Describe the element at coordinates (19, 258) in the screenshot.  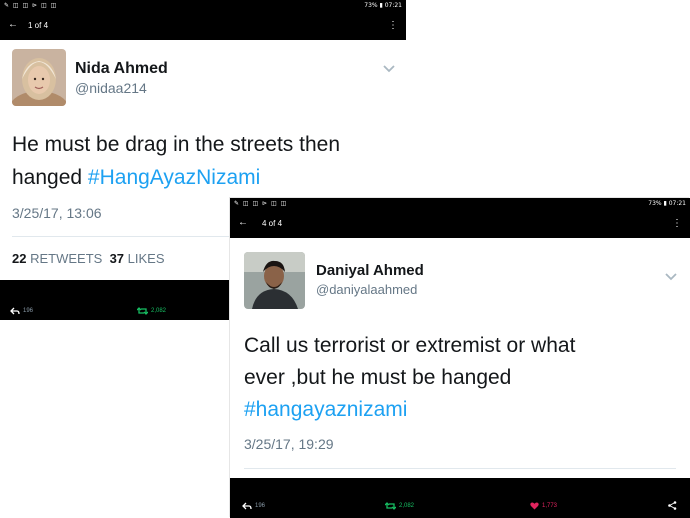
I see `retweets-count: 22` at that location.